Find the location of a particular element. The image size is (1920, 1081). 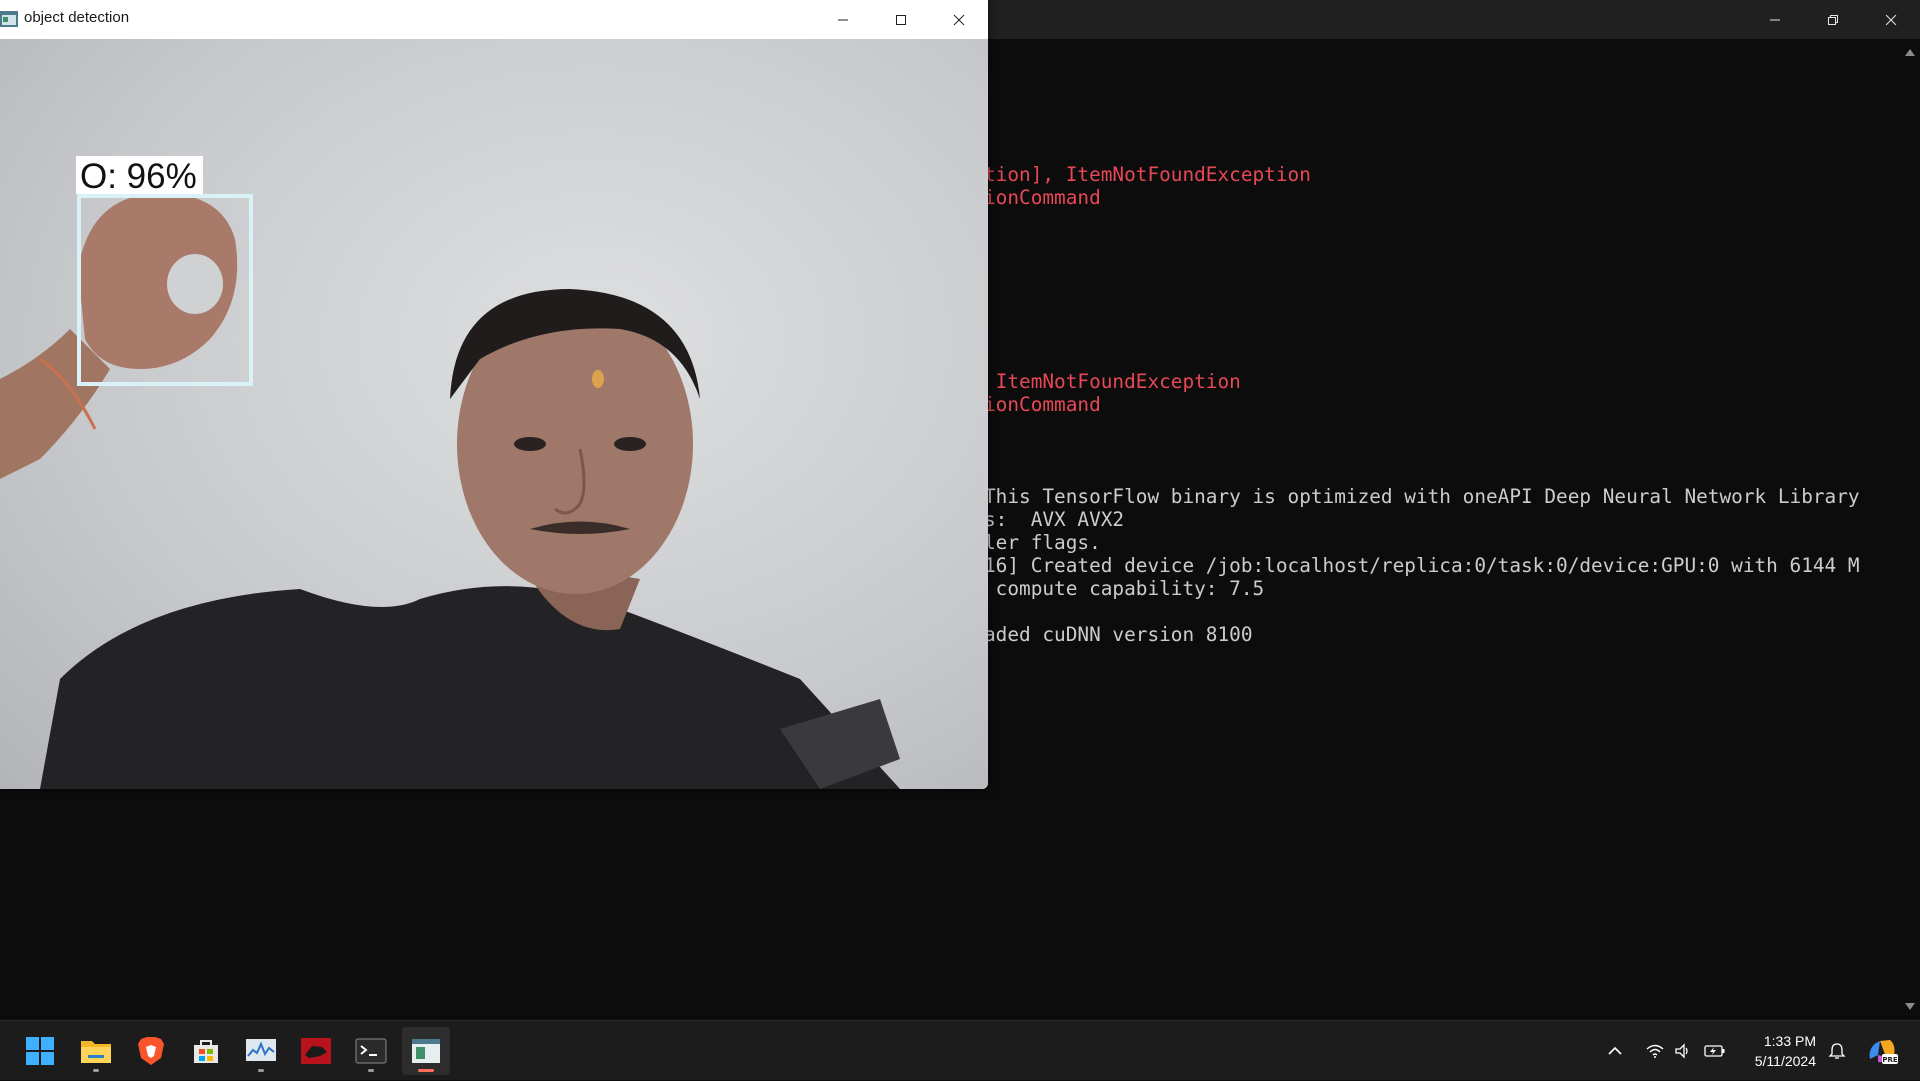

red-app-icon is located at coordinates (316, 1051).